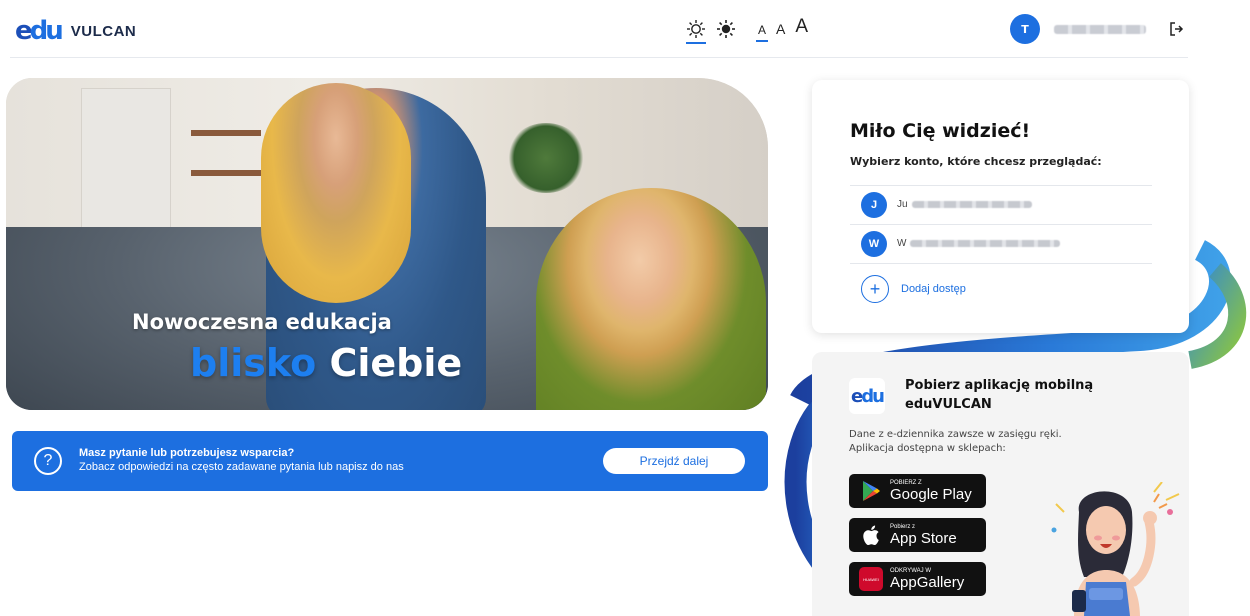 The width and height of the screenshot is (1250, 616). What do you see at coordinates (917, 535) in the screenshot?
I see `app-store-button: Pobierz z App Store` at bounding box center [917, 535].